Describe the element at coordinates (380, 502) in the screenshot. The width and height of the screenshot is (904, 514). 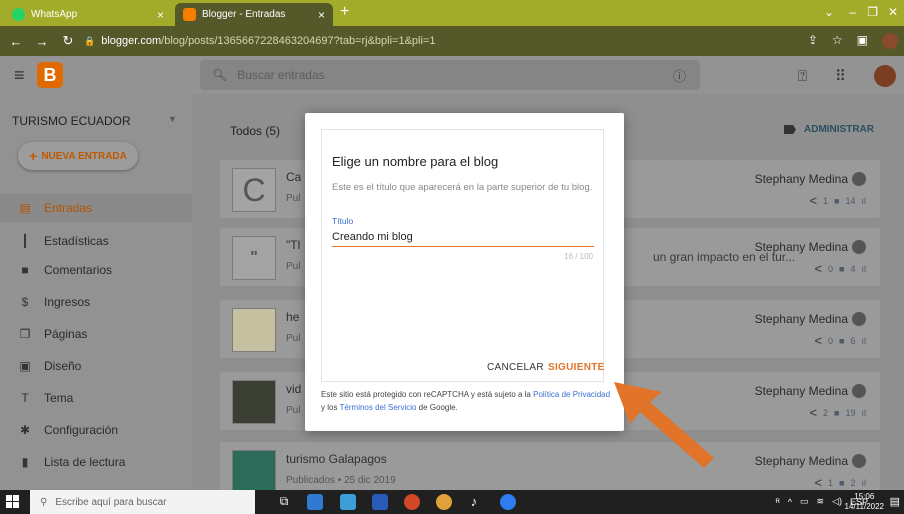
I see `word-icon` at that location.